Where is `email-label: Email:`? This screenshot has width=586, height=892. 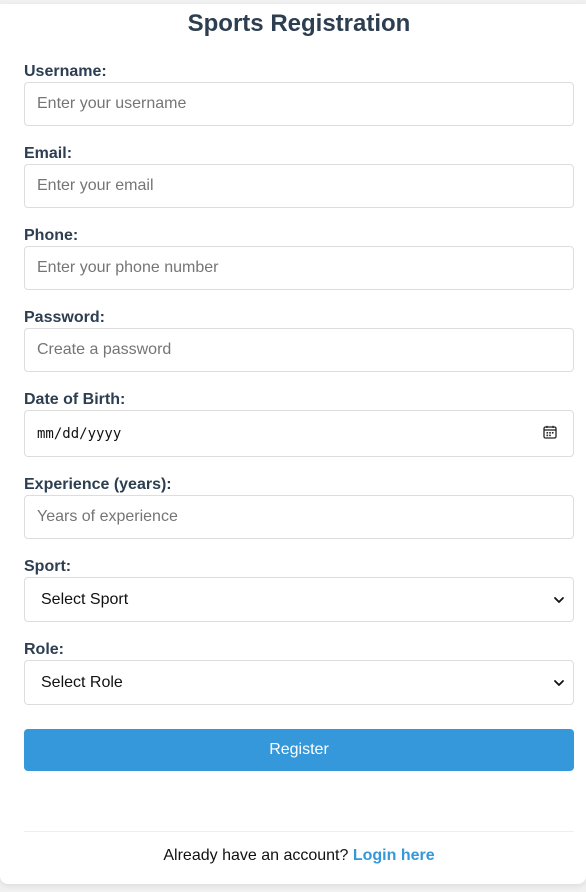 email-label: Email: is located at coordinates (48, 153).